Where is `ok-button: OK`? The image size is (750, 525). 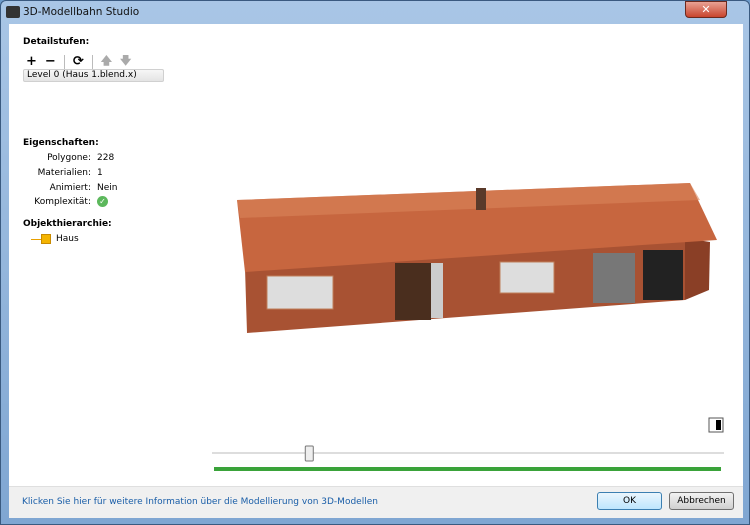 ok-button: OK is located at coordinates (629, 501).